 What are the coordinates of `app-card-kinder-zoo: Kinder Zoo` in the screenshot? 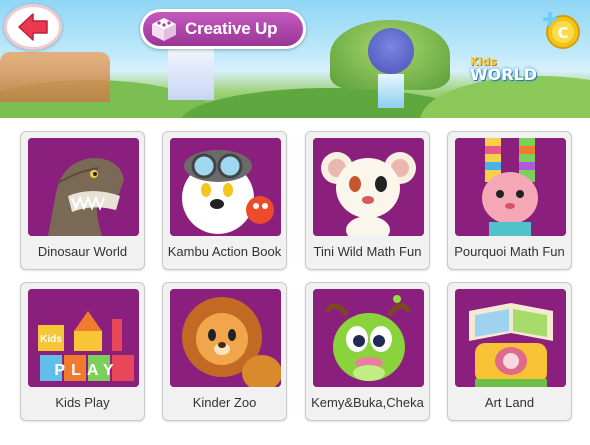 It's located at (224, 351).